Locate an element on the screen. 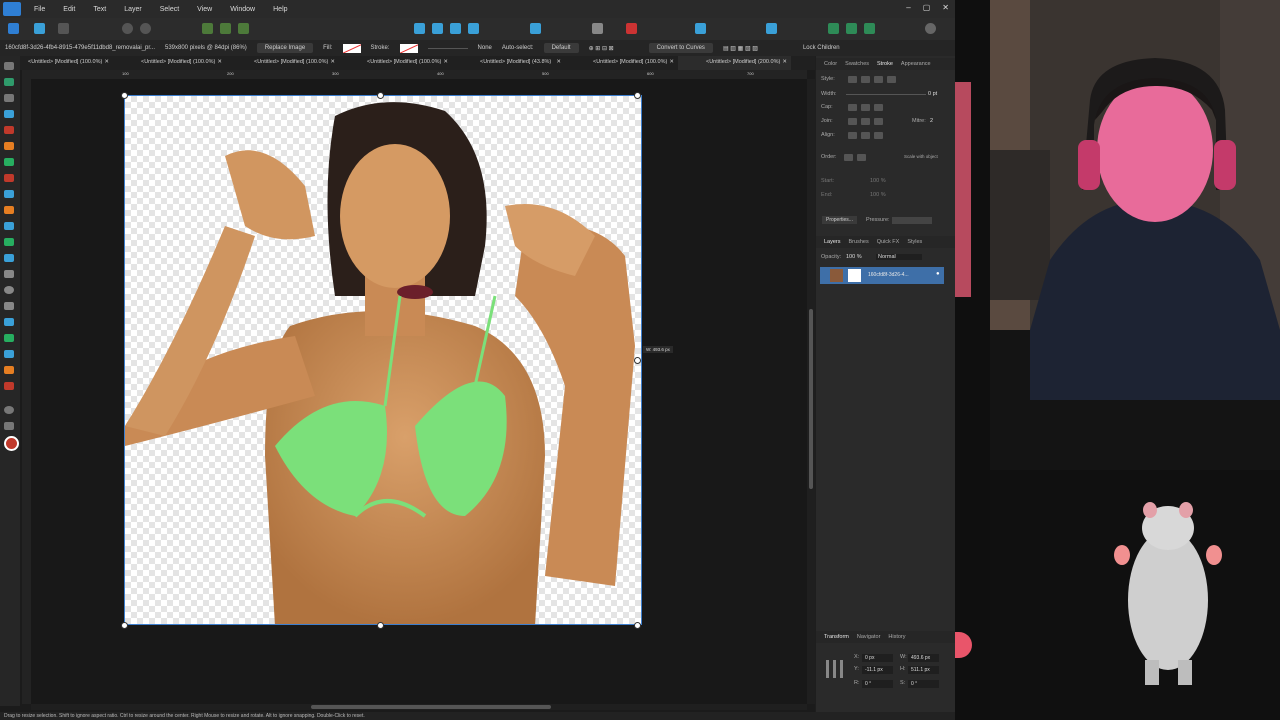 The height and width of the screenshot is (720, 1280). account-icon is located at coordinates (930, 28).